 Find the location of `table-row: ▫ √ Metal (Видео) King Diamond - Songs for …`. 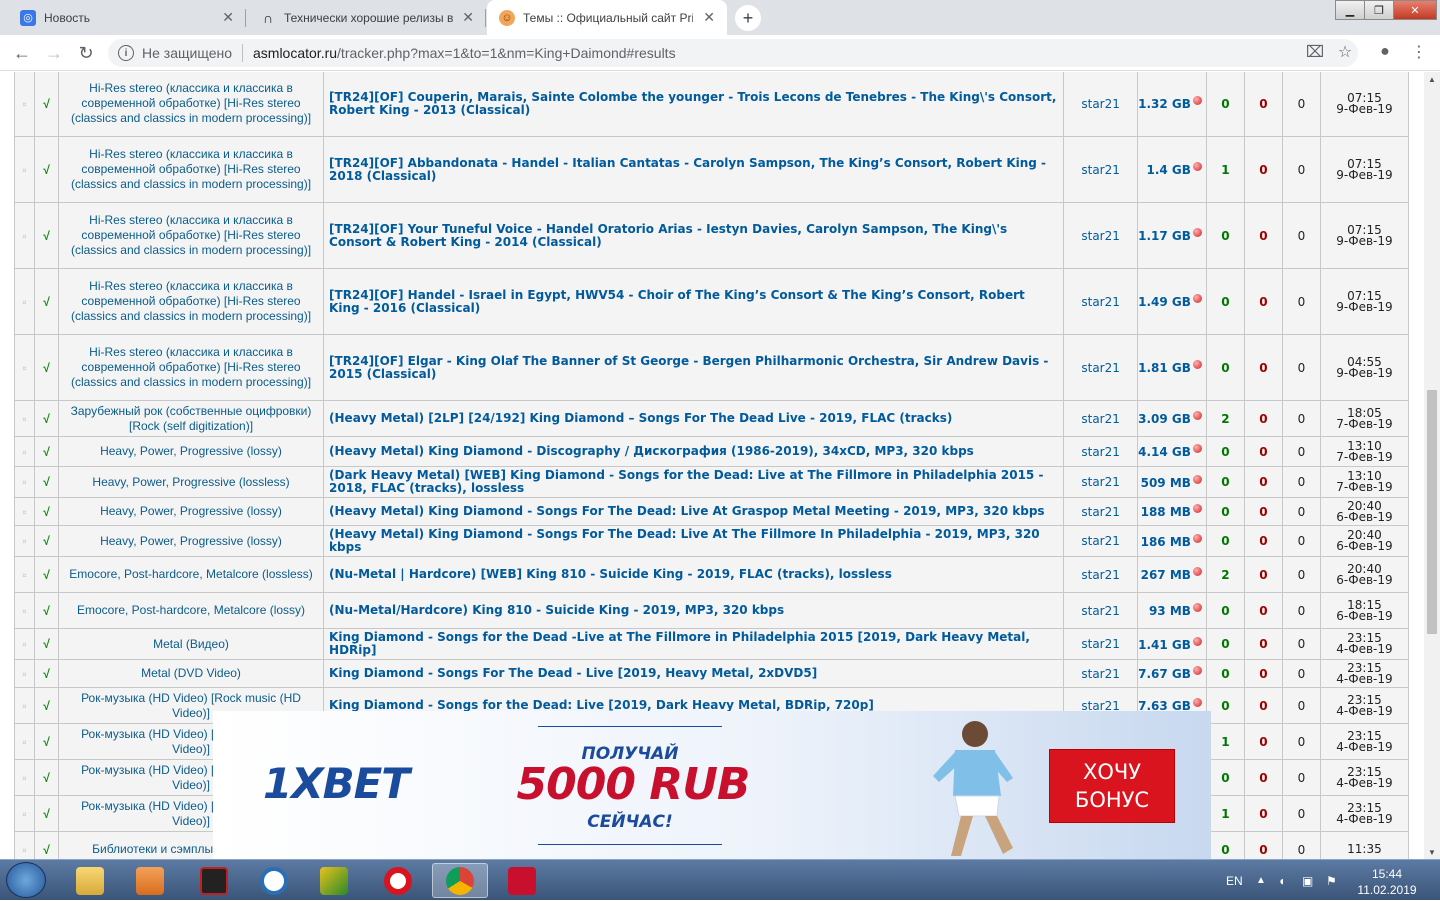

table-row: ▫ √ Metal (Видео) King Diamond - Songs for … is located at coordinates (712, 644).